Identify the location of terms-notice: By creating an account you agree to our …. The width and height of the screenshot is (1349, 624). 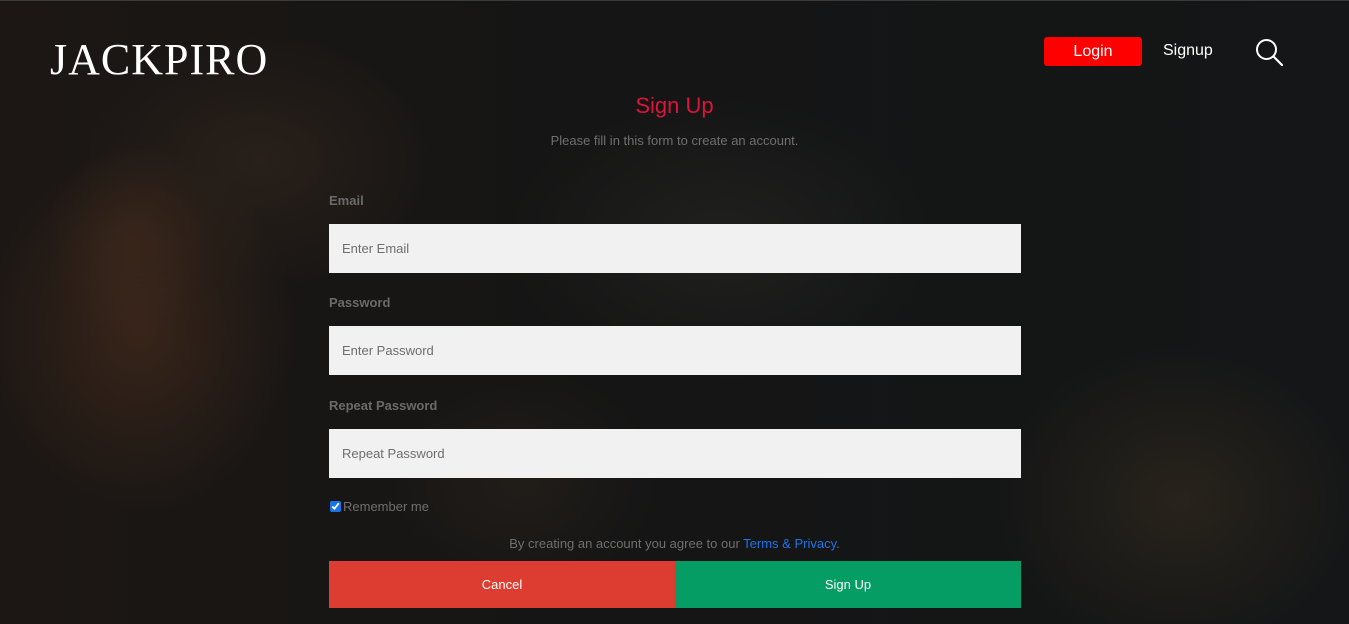
(674, 543).